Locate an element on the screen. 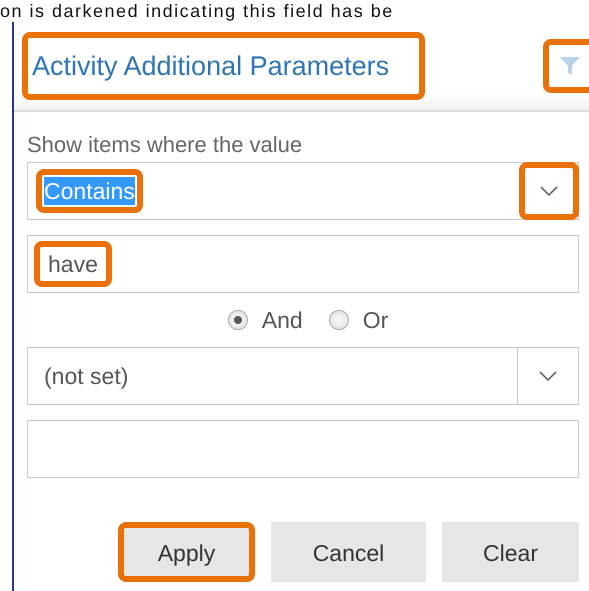  operator-dropdown: (not set) is located at coordinates (303, 376).